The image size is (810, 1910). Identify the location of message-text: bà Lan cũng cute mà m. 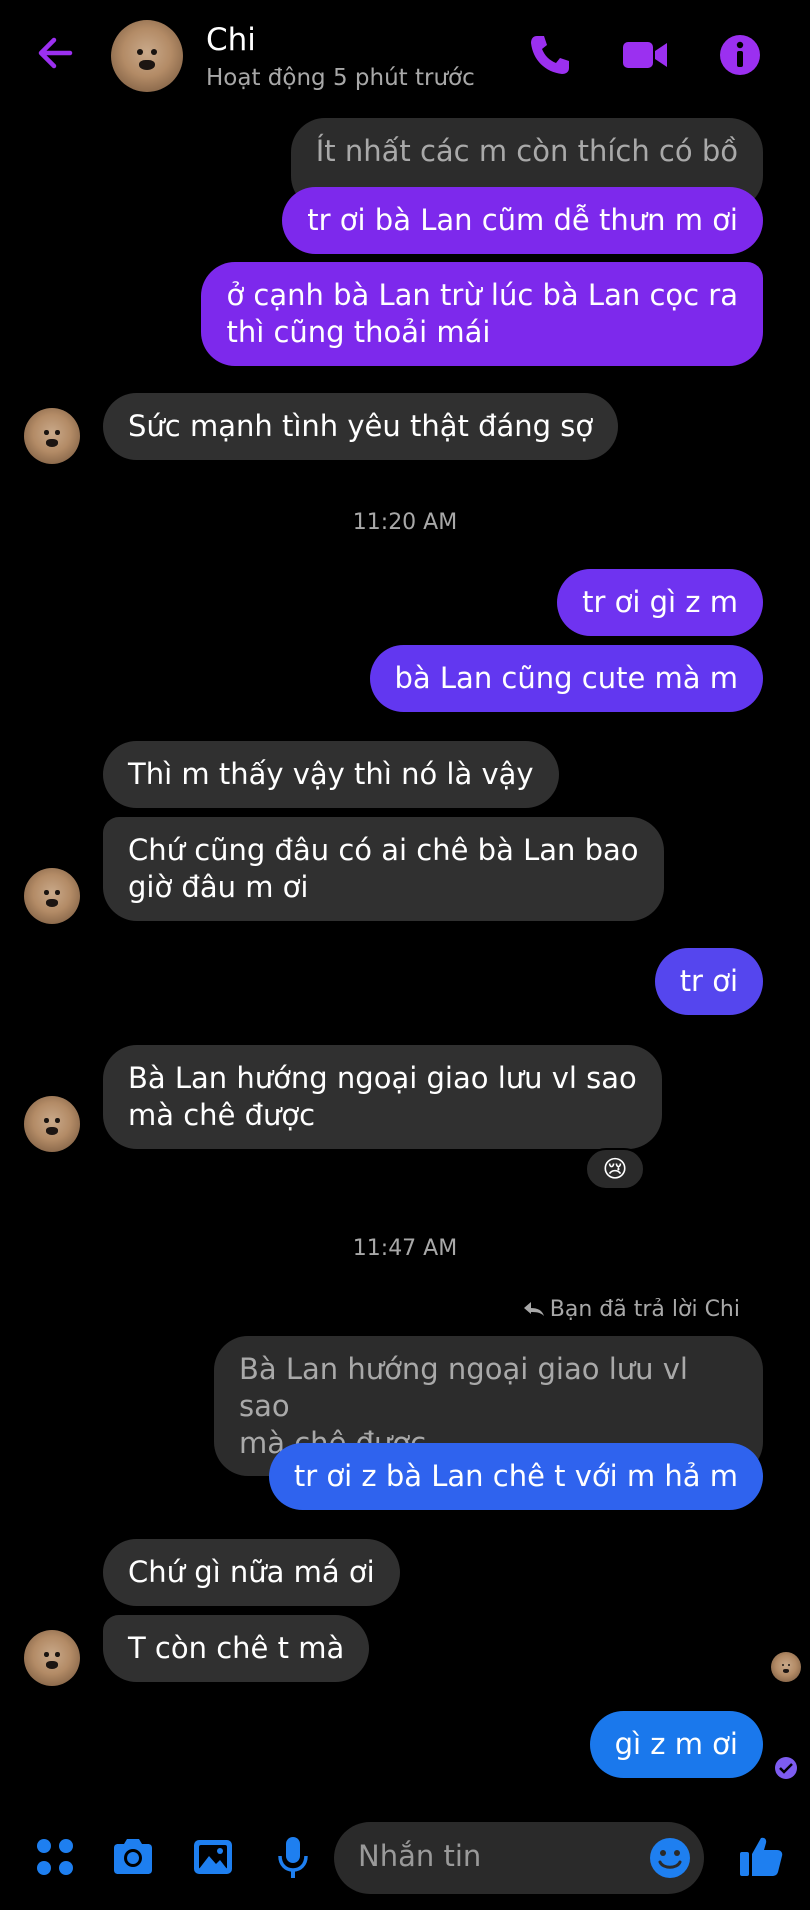
(566, 678).